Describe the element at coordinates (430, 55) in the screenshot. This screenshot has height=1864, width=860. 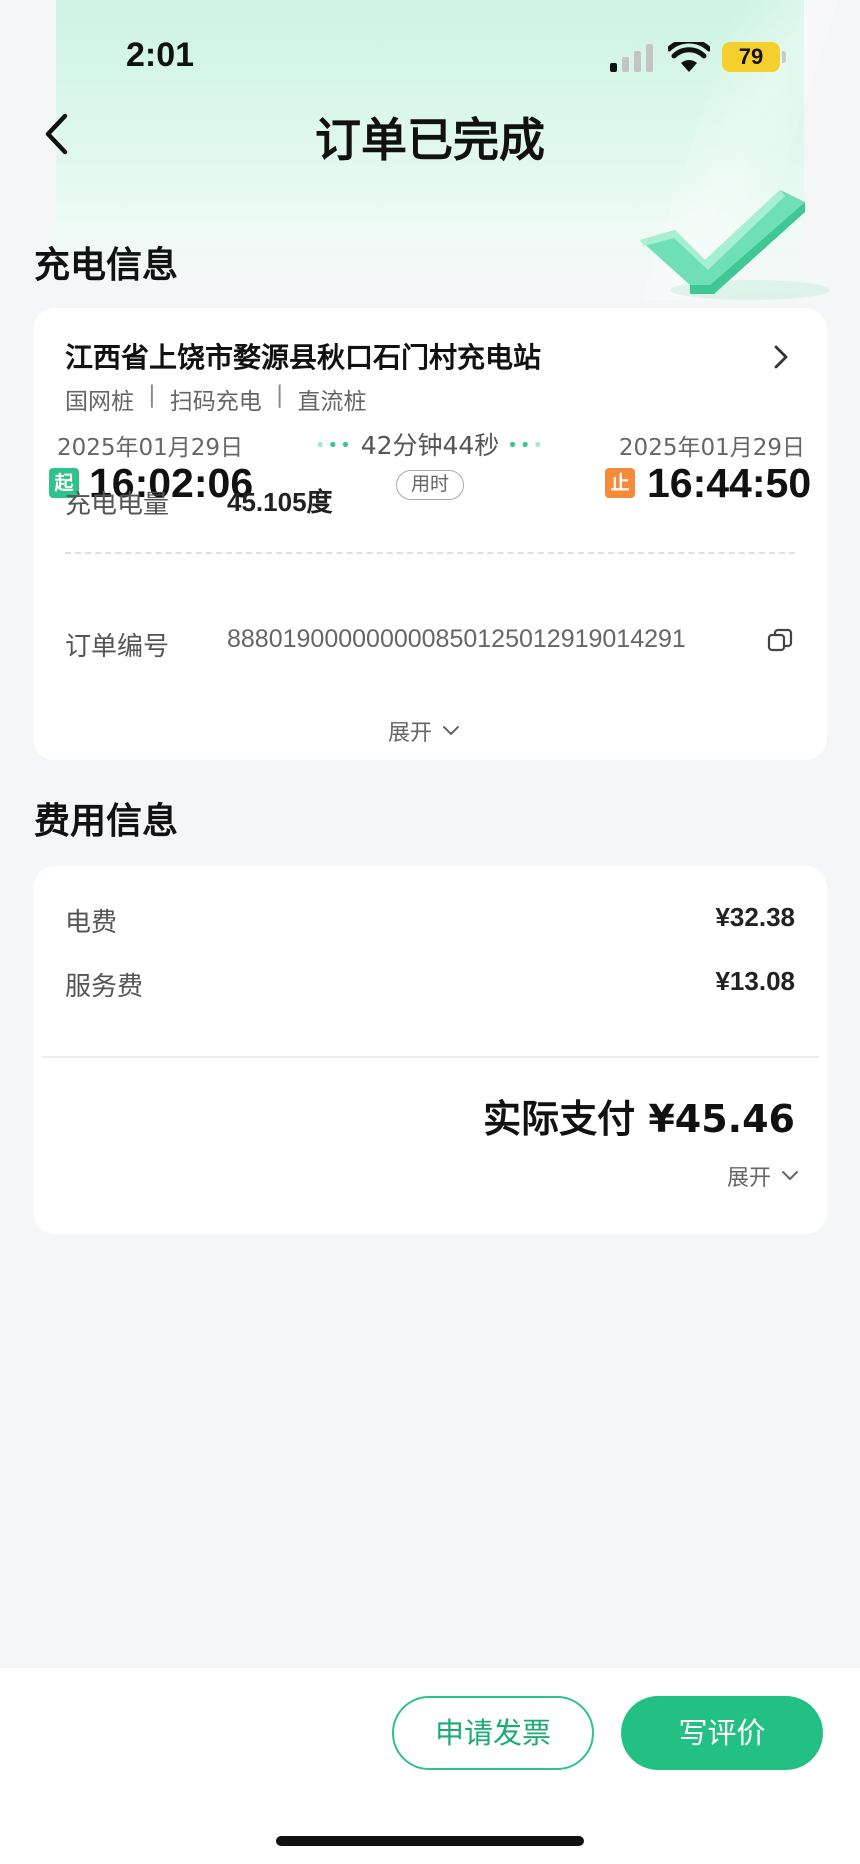
I see `status-bar: 2:01 79` at that location.